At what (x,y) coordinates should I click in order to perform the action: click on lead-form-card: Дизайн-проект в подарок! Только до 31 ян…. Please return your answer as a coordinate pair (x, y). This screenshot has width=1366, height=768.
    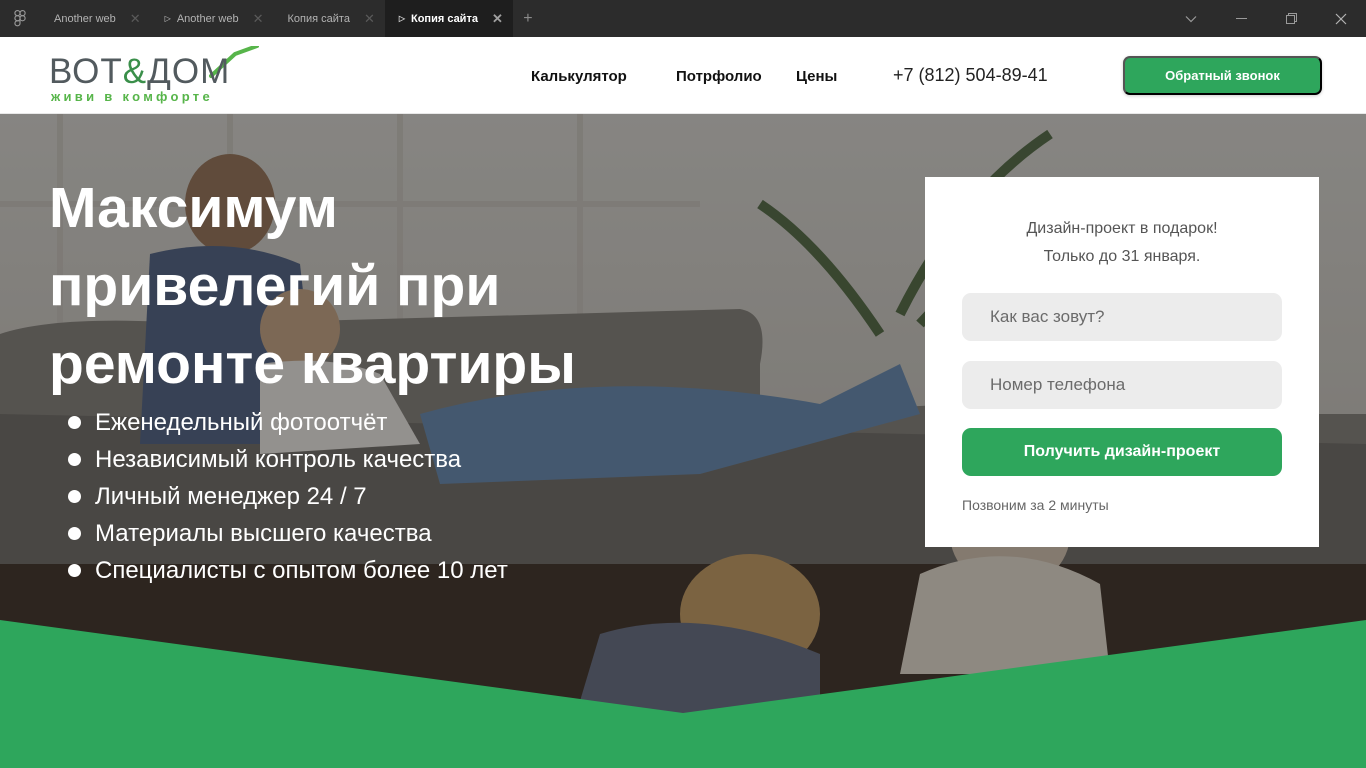
    Looking at the image, I should click on (1122, 362).